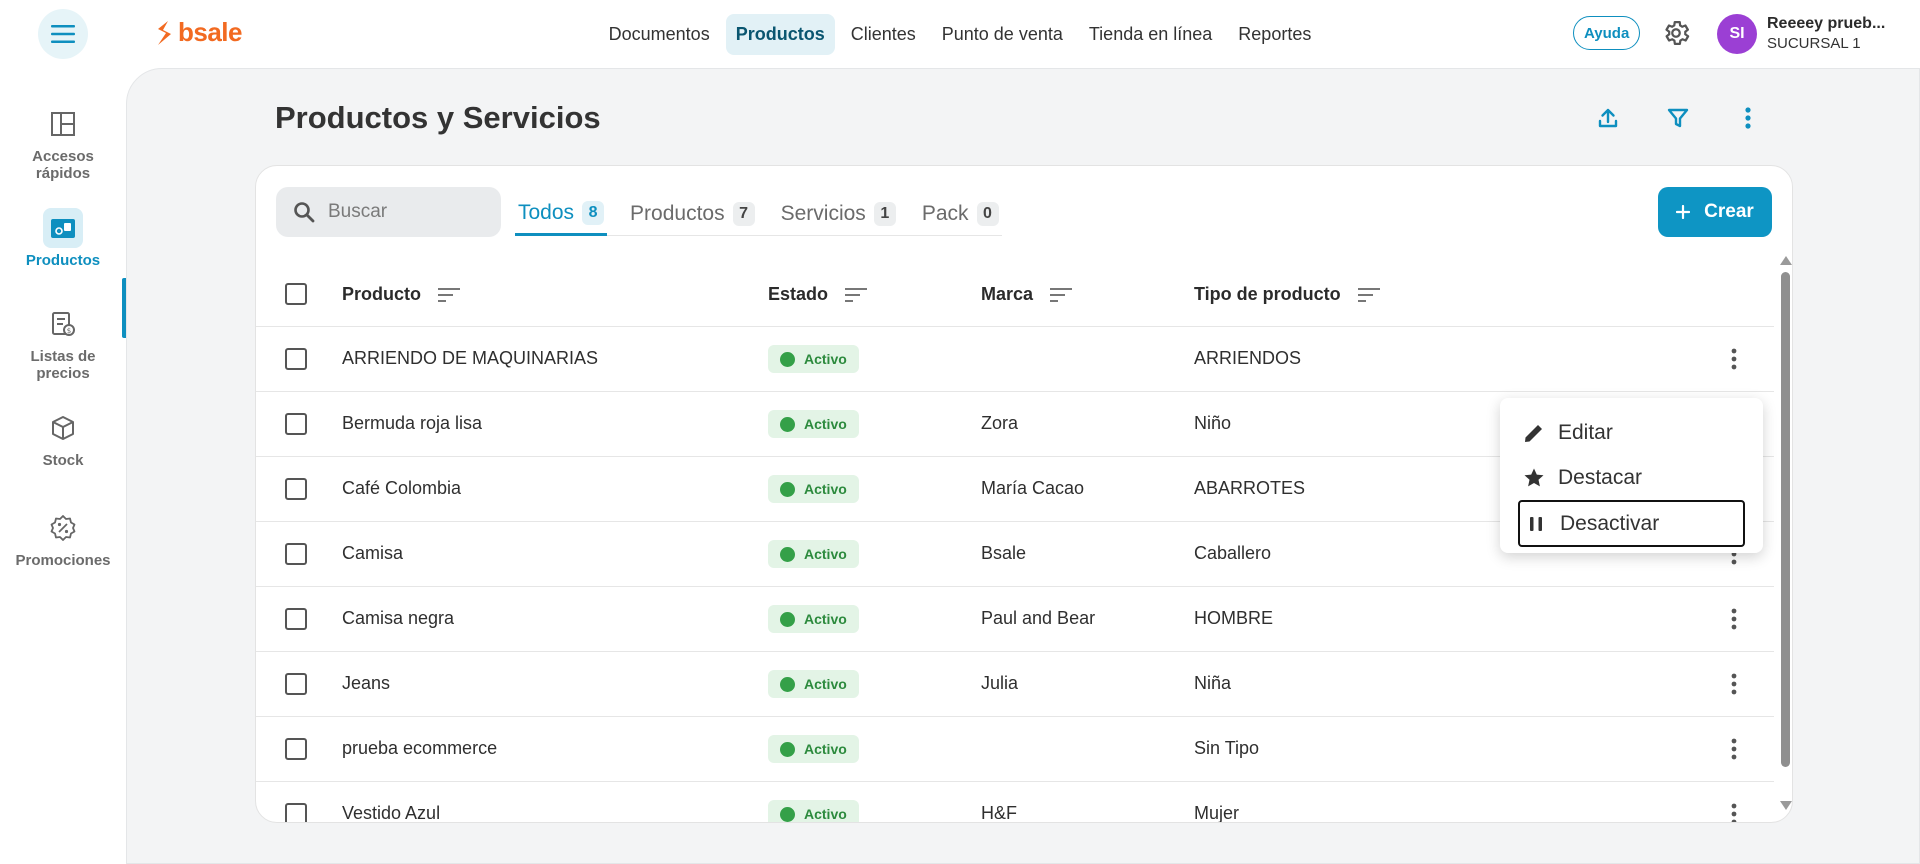  What do you see at coordinates (1287, 294) in the screenshot?
I see `column-tipo-de-producto: Tipo de producto` at bounding box center [1287, 294].